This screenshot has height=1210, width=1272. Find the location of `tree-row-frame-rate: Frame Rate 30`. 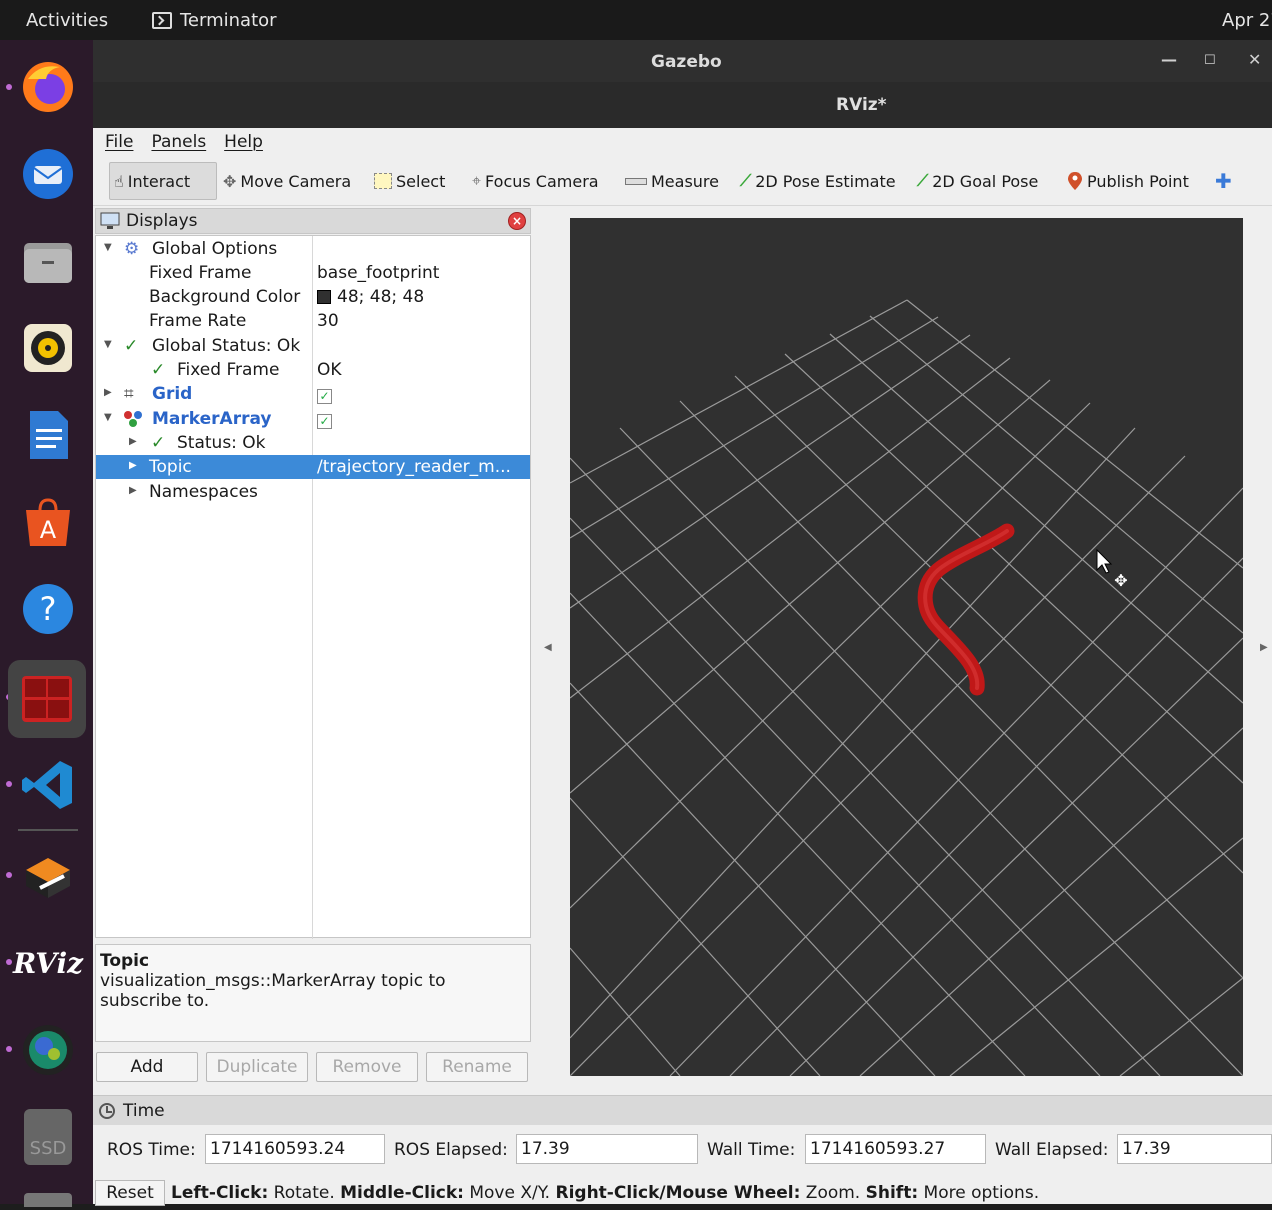

tree-row-frame-rate: Frame Rate 30 is located at coordinates (313, 321).